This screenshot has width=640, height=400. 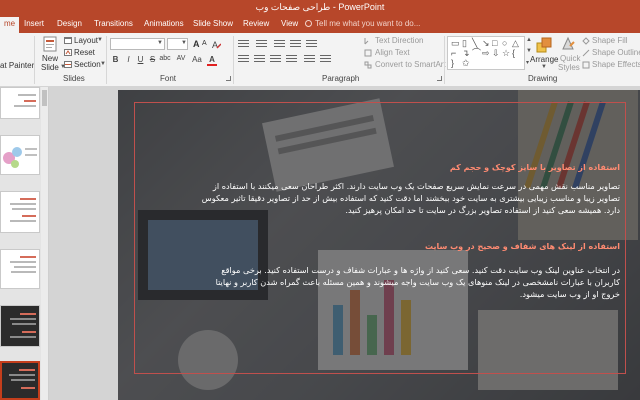 I want to click on brace-shape-icon: {, so click(x=513, y=53).